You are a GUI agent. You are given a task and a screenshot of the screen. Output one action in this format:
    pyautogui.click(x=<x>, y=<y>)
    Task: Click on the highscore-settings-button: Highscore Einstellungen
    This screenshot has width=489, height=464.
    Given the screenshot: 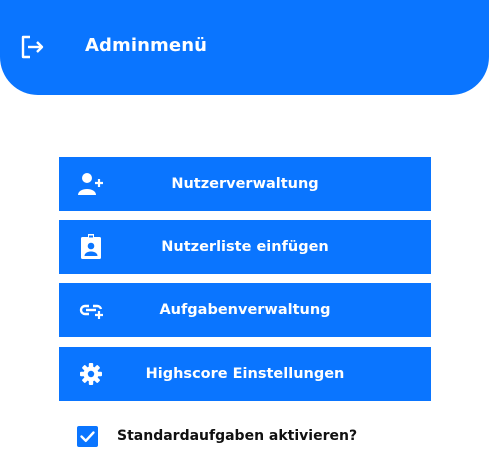 What is the action you would take?
    pyautogui.click(x=245, y=374)
    